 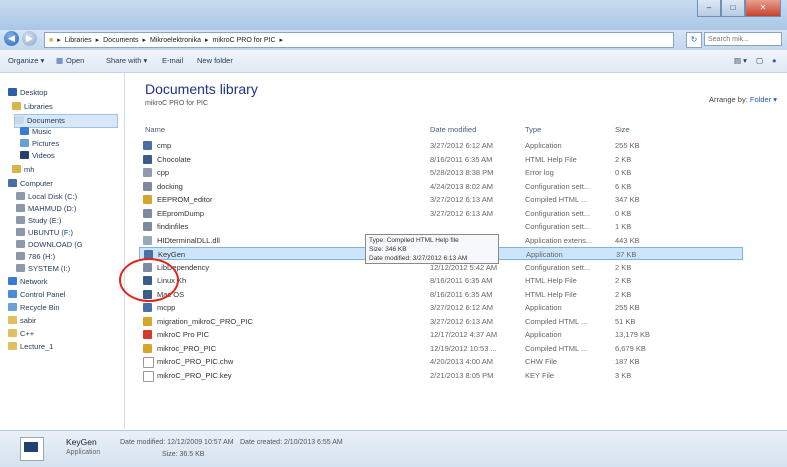 What do you see at coordinates (533, 129) in the screenshot?
I see `column-header-type: Type` at bounding box center [533, 129].